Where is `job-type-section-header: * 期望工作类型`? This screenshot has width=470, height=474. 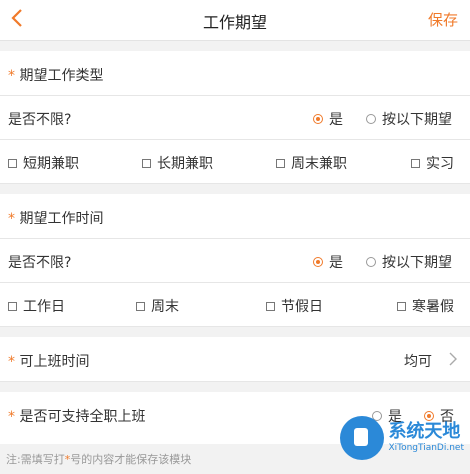
job-type-section-header: * 期望工作类型 is located at coordinates (235, 73).